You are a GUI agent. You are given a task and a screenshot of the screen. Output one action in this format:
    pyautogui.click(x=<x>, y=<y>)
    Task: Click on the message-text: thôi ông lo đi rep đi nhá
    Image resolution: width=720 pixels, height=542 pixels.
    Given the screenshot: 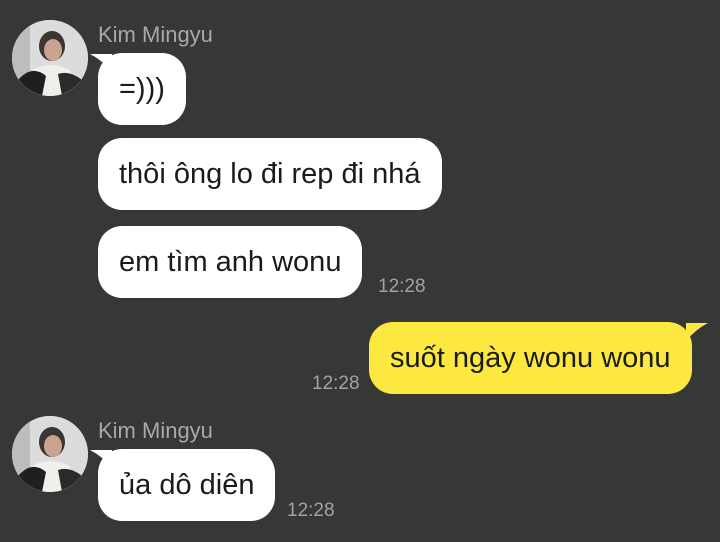 What is the action you would take?
    pyautogui.click(x=270, y=174)
    